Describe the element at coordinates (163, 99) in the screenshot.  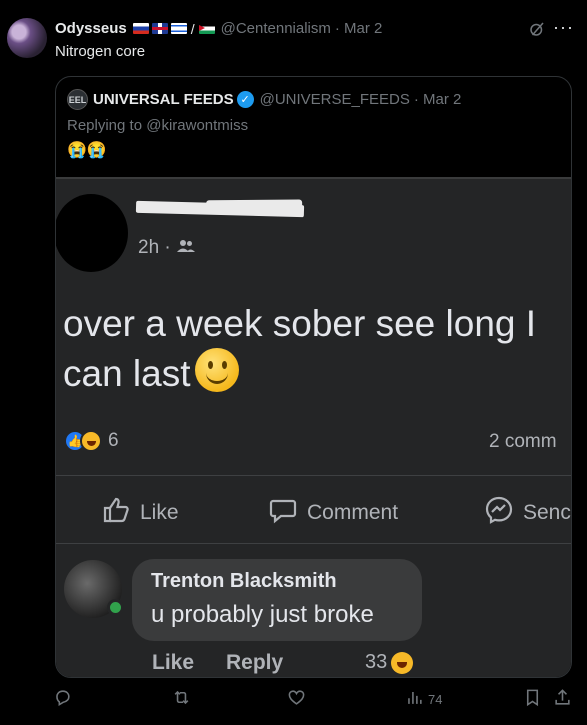
I see `quote-display-name: UNIVERSAL FEEDS` at that location.